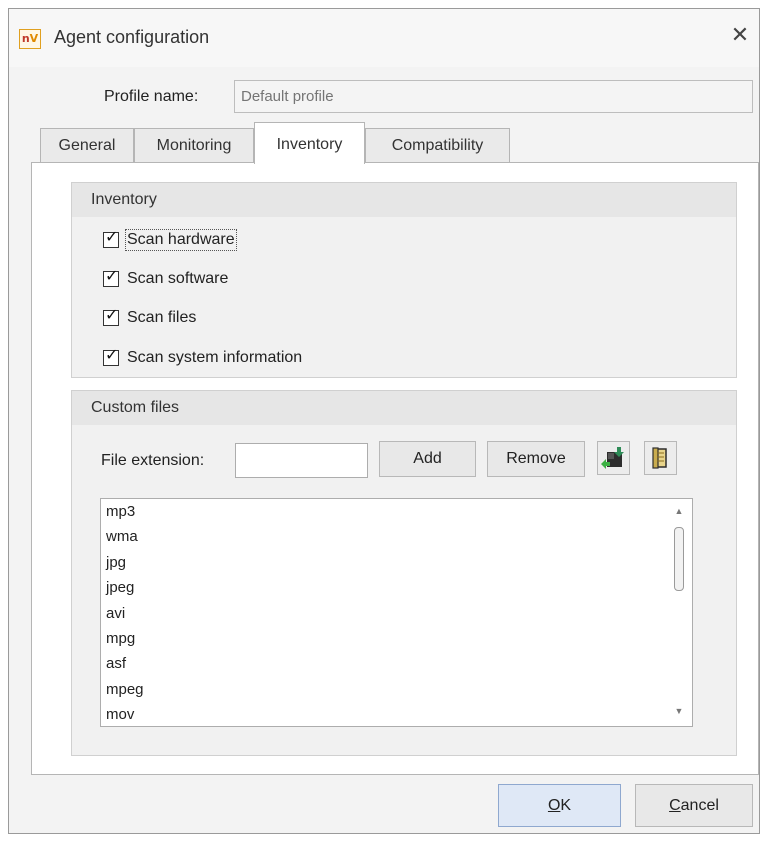 The image size is (768, 842). I want to click on scan-hardware-checkbox, so click(111, 237).